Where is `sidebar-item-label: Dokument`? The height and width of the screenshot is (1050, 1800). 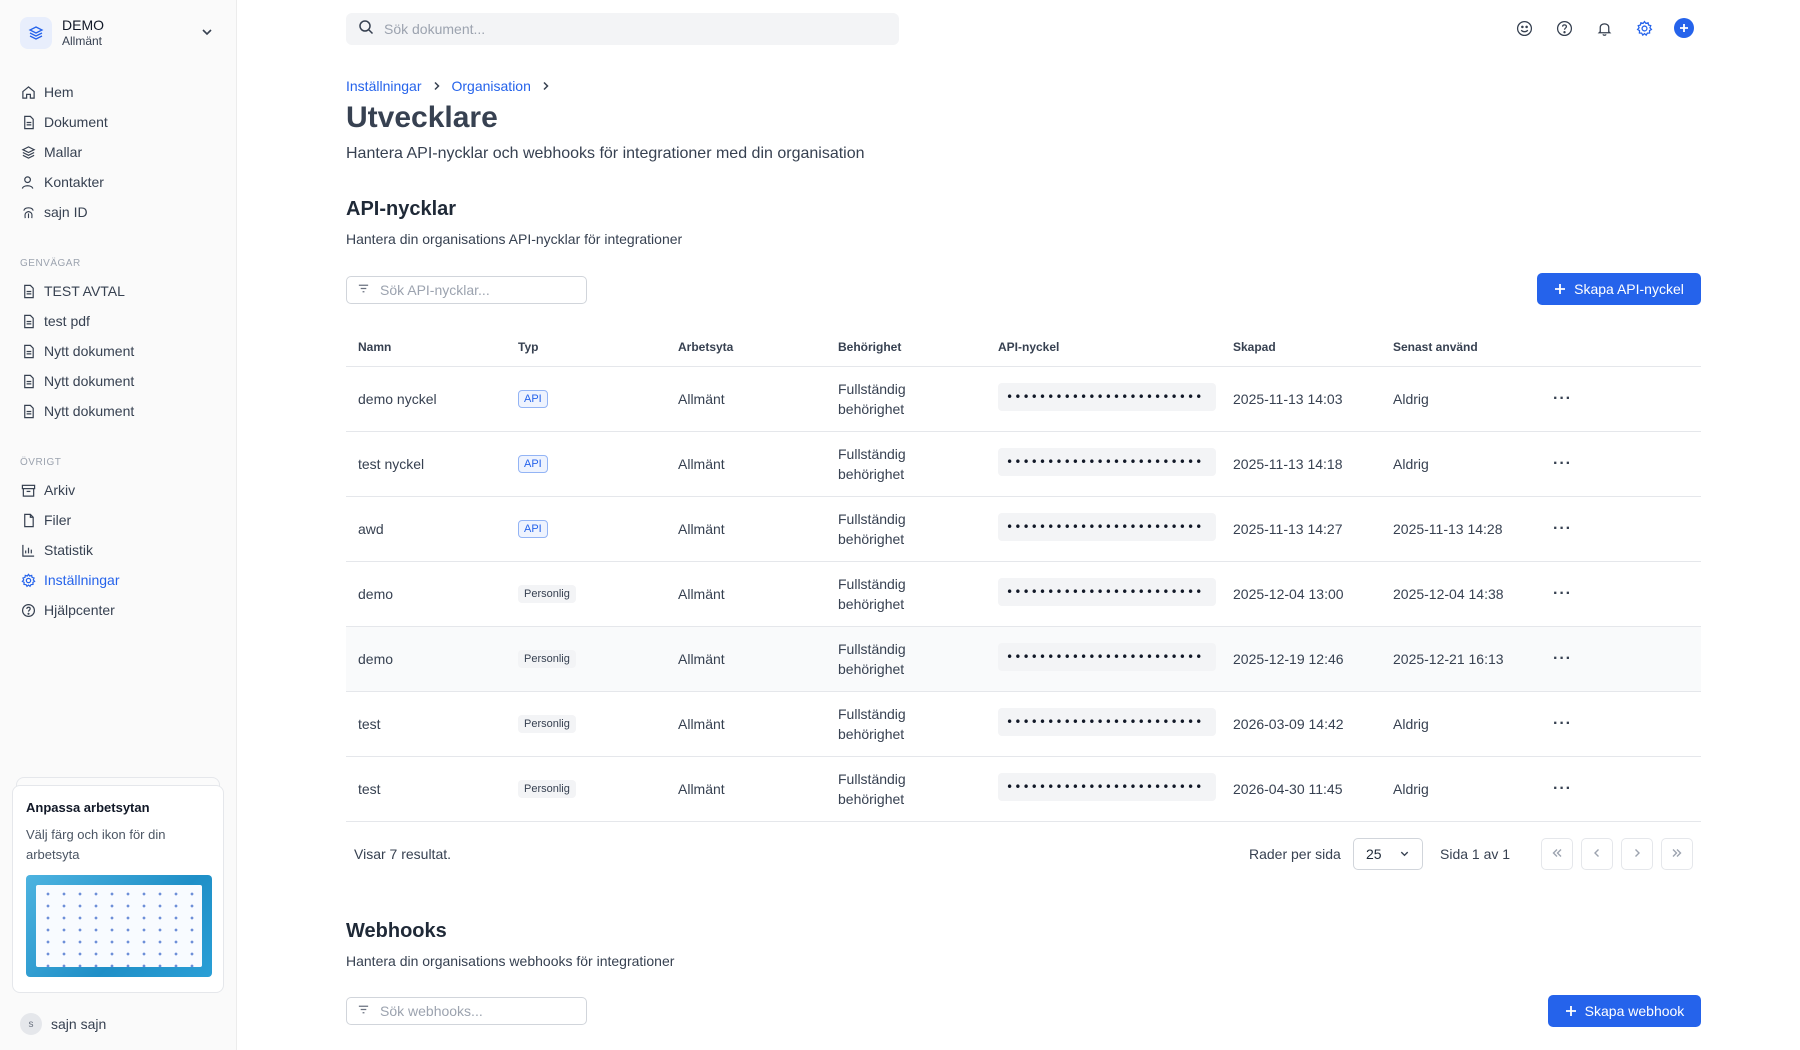
sidebar-item-label: Dokument is located at coordinates (76, 122).